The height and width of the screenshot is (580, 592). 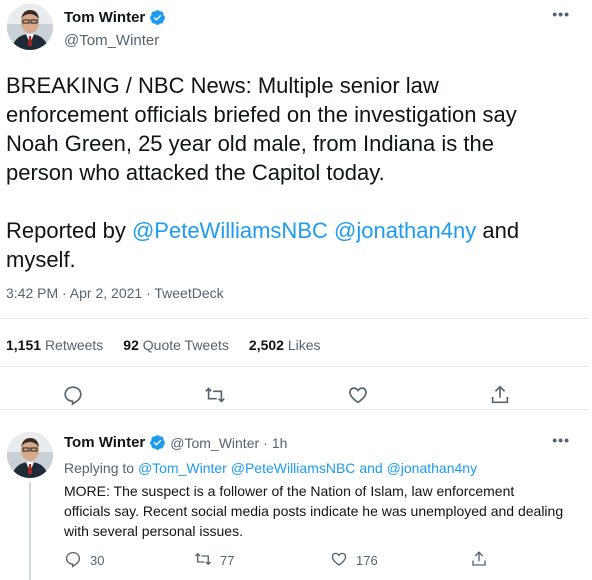 I want to click on thread-line, so click(x=30, y=531).